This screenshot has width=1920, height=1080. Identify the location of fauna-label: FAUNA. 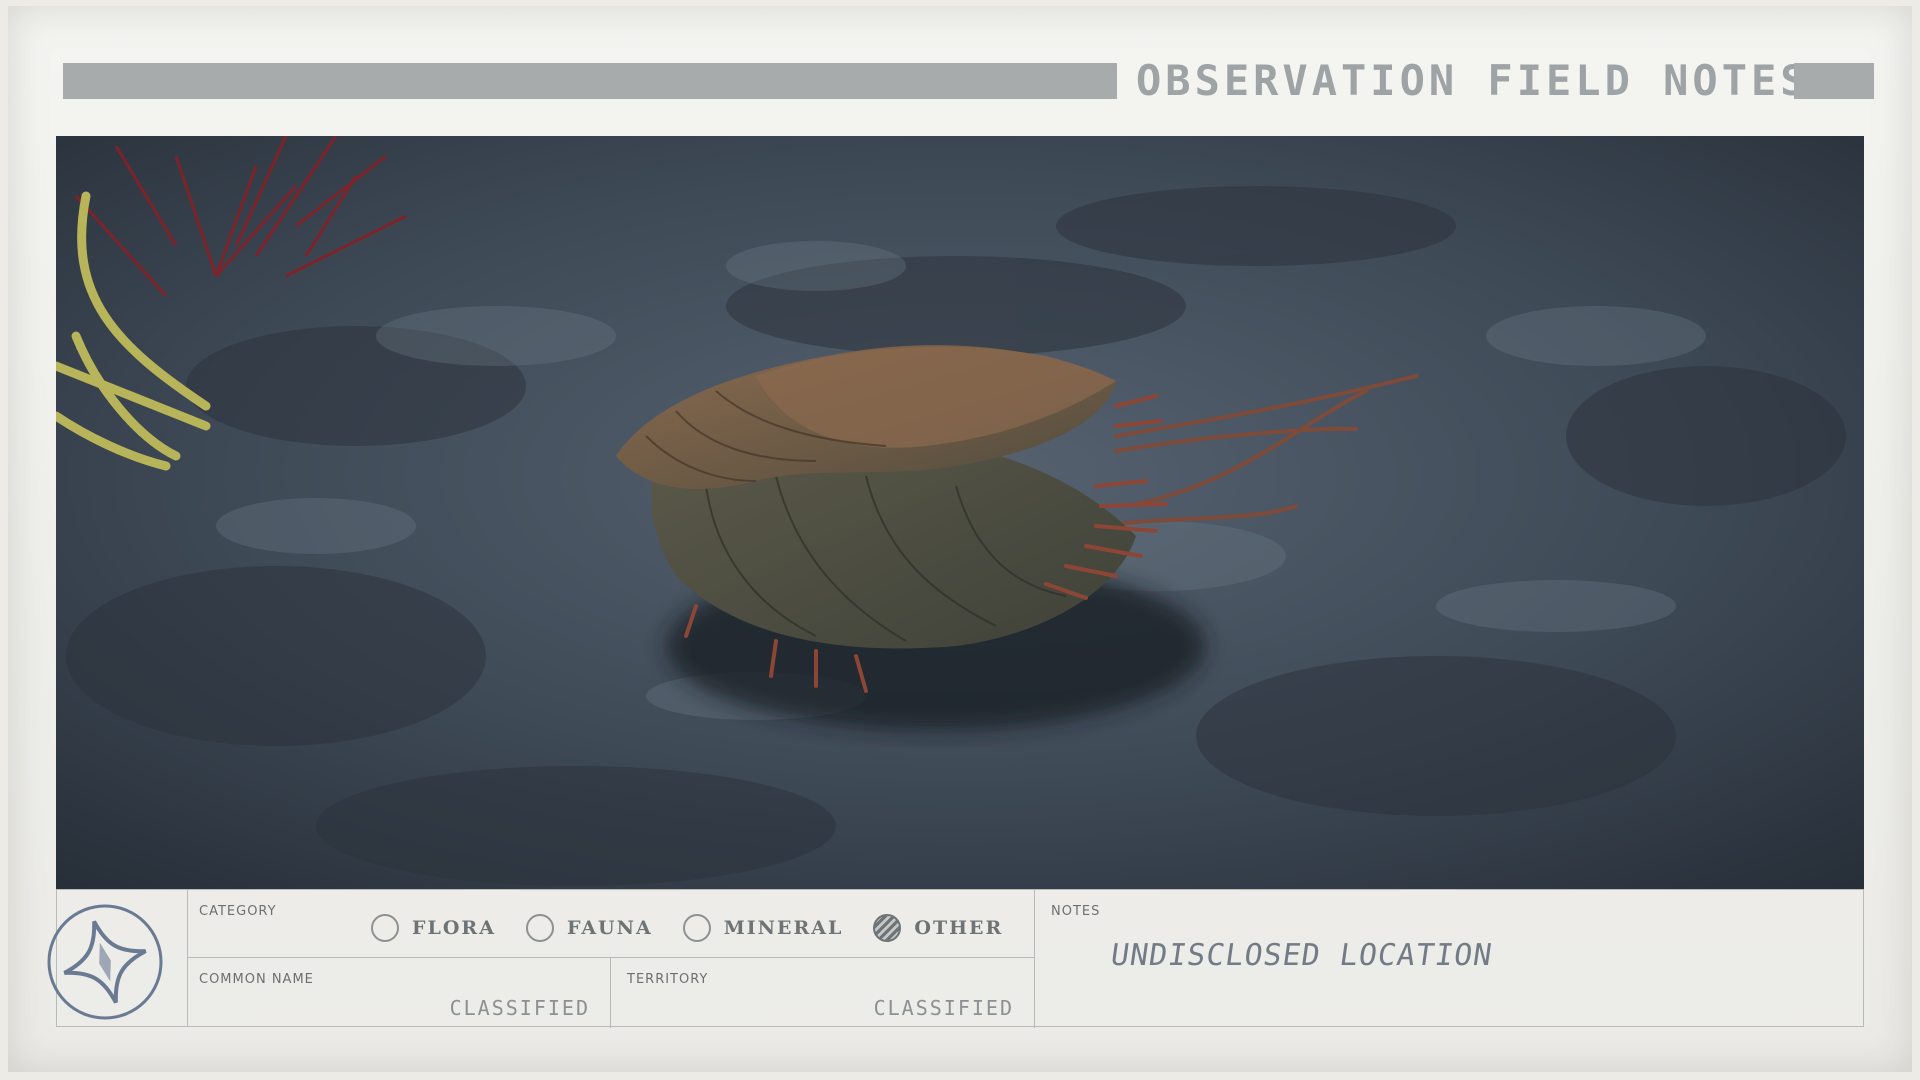
(609, 928).